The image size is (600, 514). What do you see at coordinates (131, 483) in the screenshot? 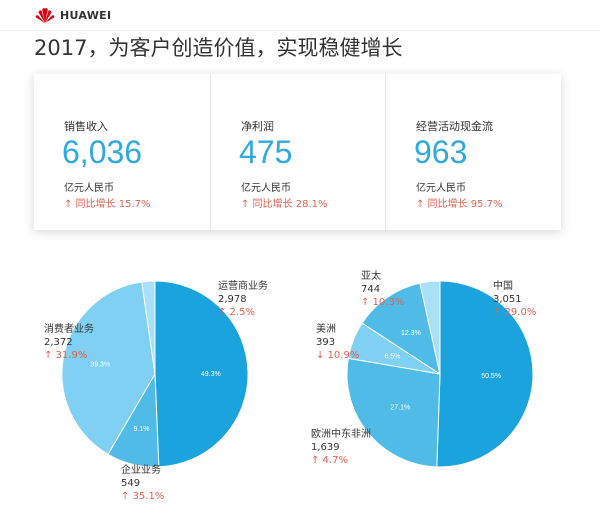
I see `callout-value: 549` at bounding box center [131, 483].